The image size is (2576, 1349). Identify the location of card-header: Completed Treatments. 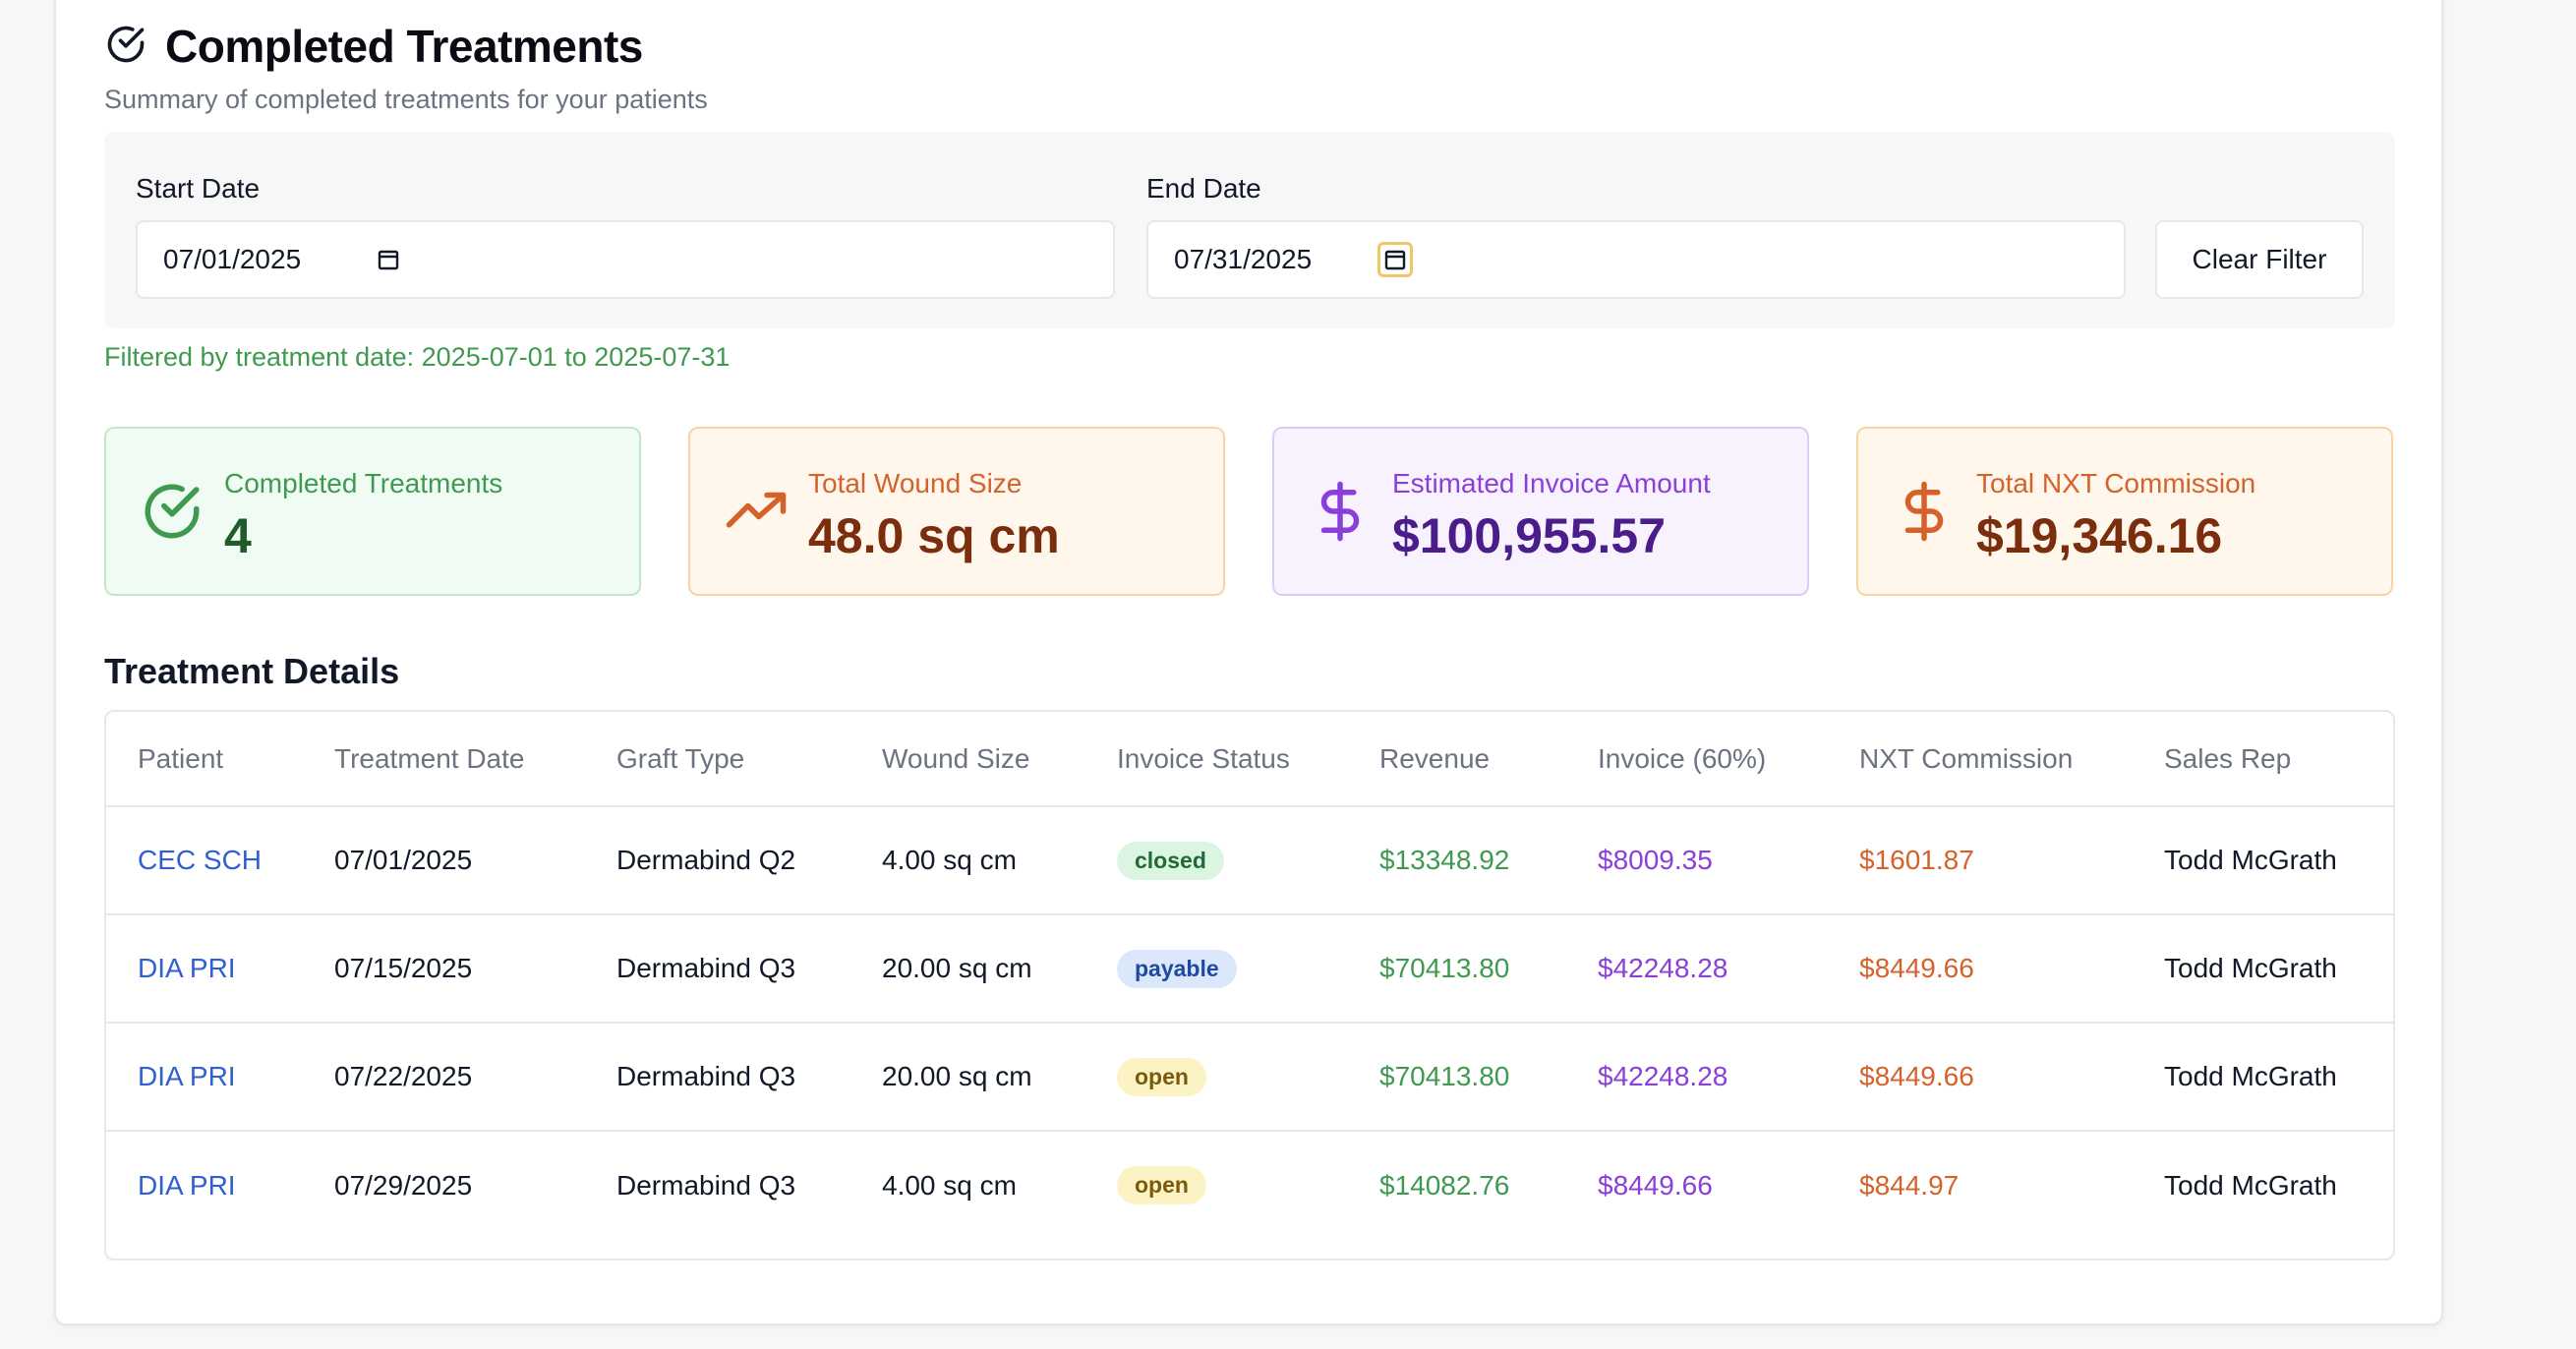
(373, 46).